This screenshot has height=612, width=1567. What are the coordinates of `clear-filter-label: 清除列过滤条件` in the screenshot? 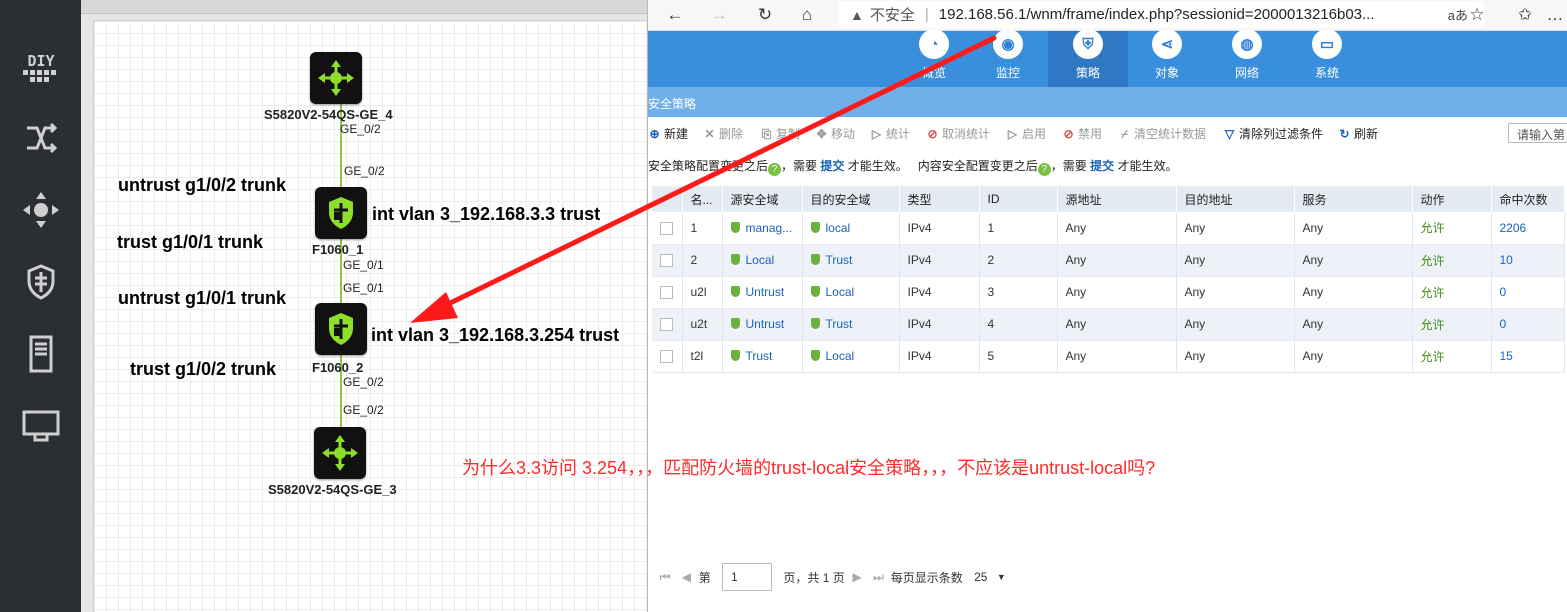 It's located at (1281, 134).